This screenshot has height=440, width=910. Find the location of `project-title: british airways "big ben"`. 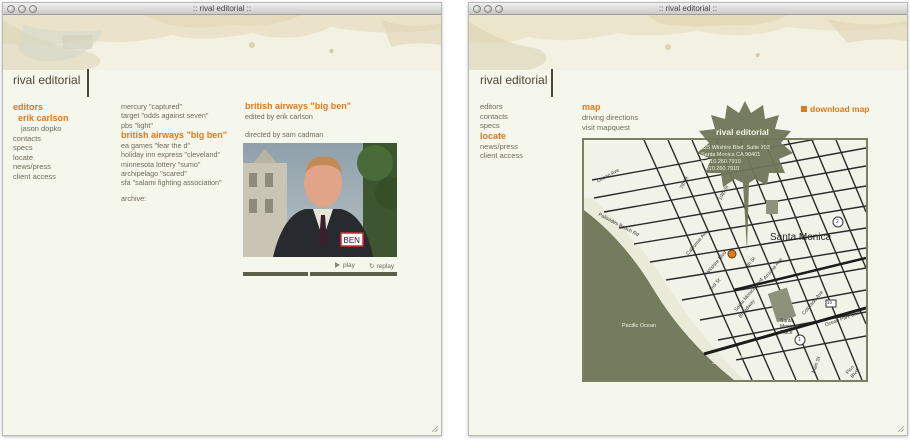

project-title: british airways "big ben" is located at coordinates (298, 106).